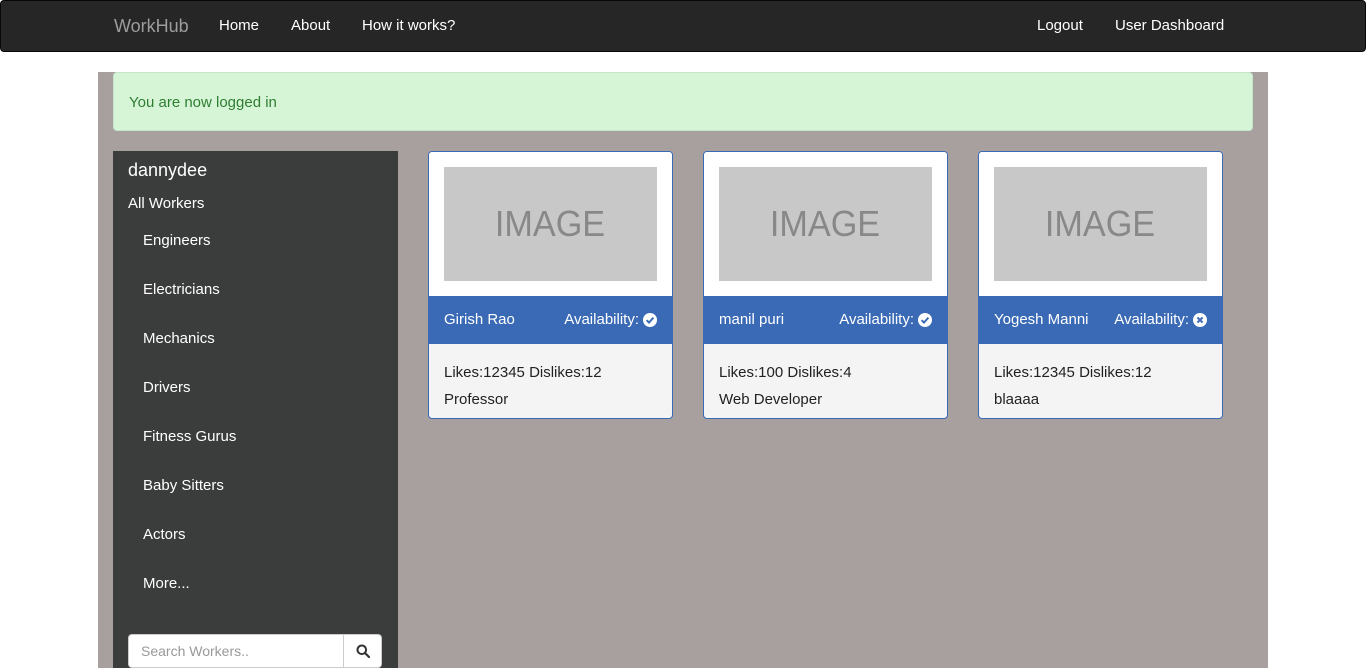 This screenshot has height=668, width=1366. What do you see at coordinates (1073, 386) in the screenshot?
I see `worker-card-body: Likes:12345 Dislikes:12 blaaaa` at bounding box center [1073, 386].